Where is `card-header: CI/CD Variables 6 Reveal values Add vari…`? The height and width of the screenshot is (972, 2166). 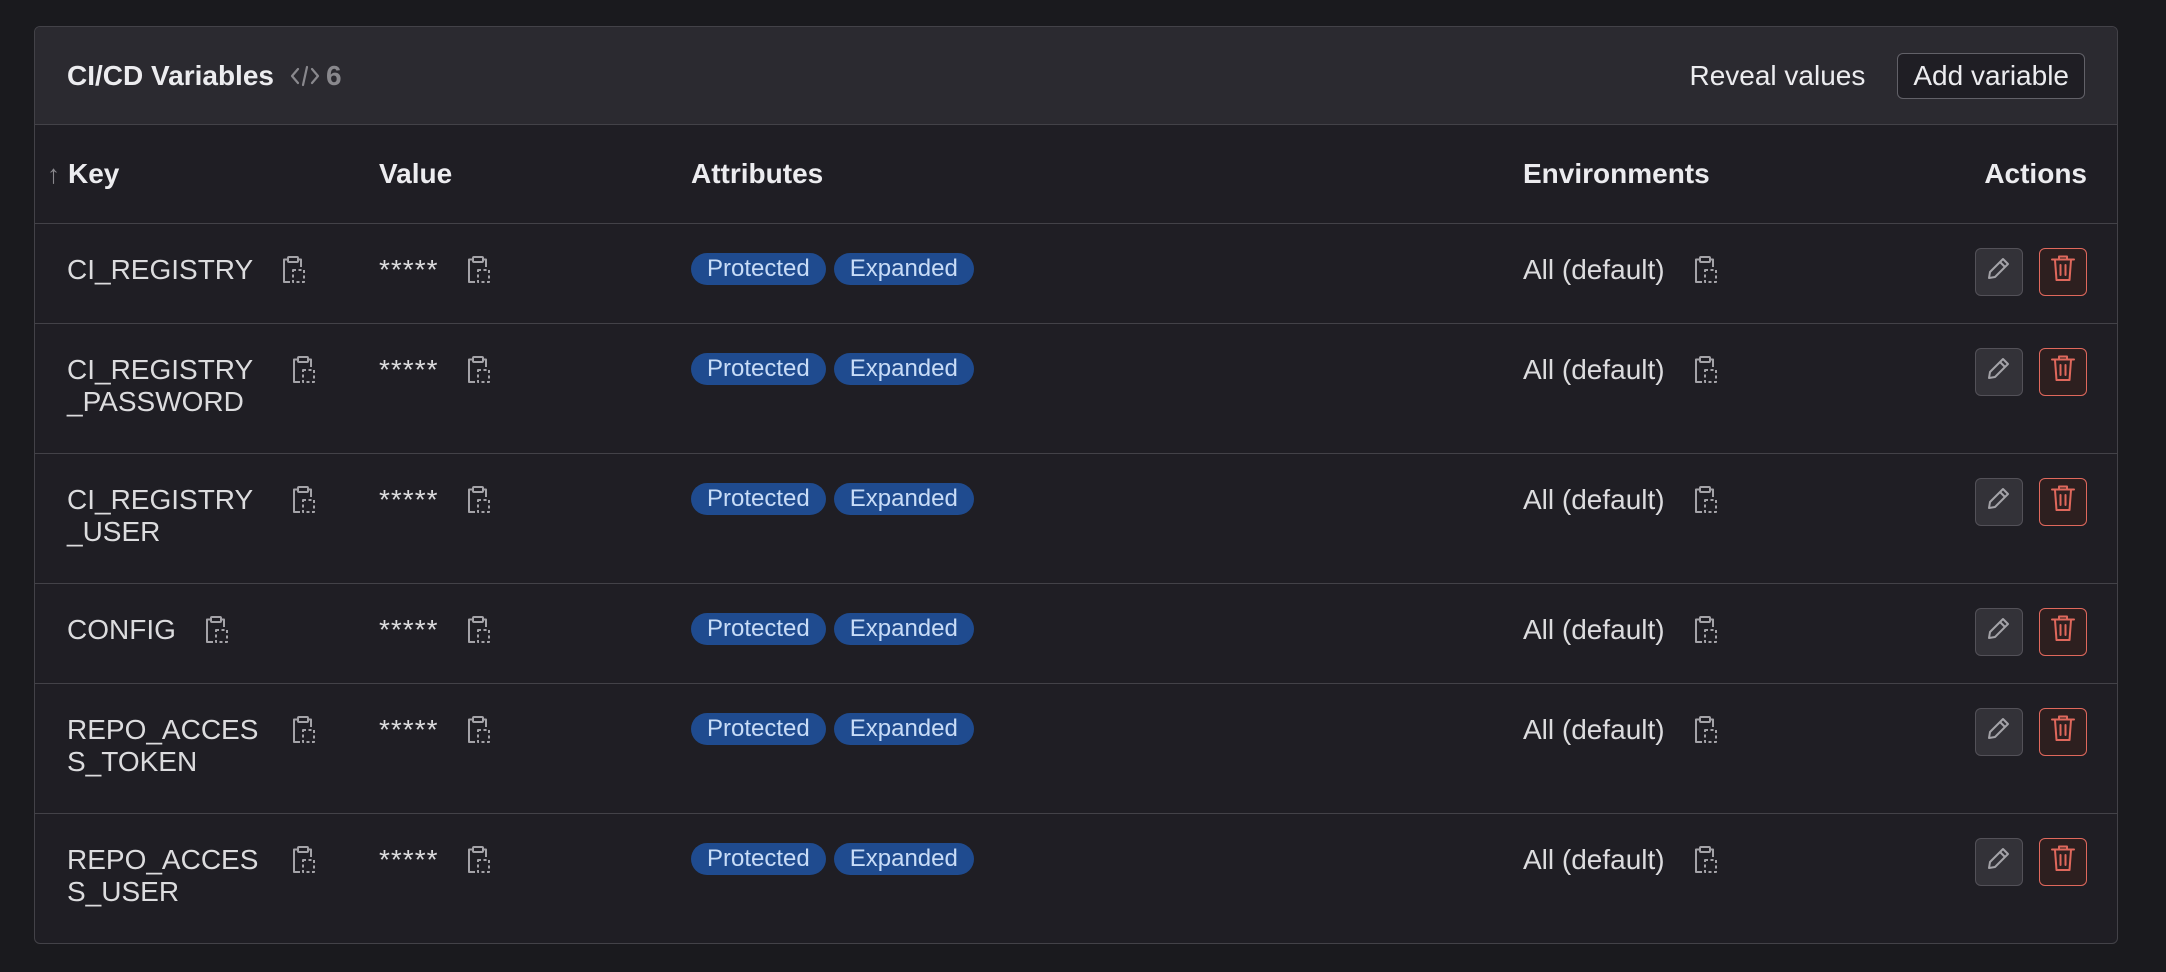
card-header: CI/CD Variables 6 Reveal values Add vari… is located at coordinates (1076, 76).